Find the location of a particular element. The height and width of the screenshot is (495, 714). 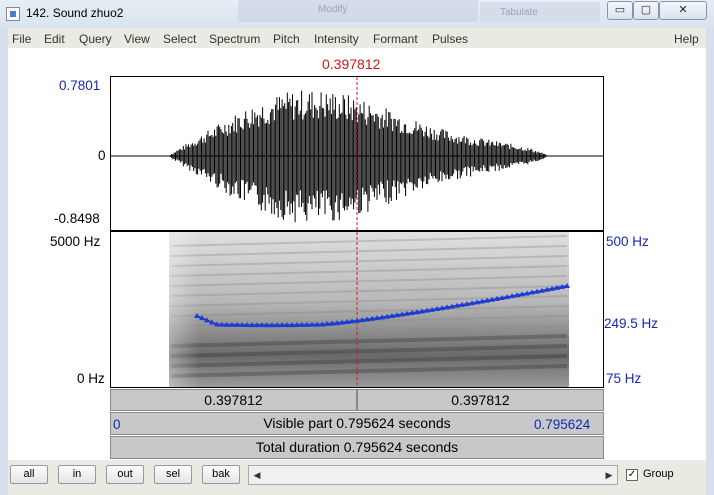

maximize-button: ▢ is located at coordinates (646, 10).